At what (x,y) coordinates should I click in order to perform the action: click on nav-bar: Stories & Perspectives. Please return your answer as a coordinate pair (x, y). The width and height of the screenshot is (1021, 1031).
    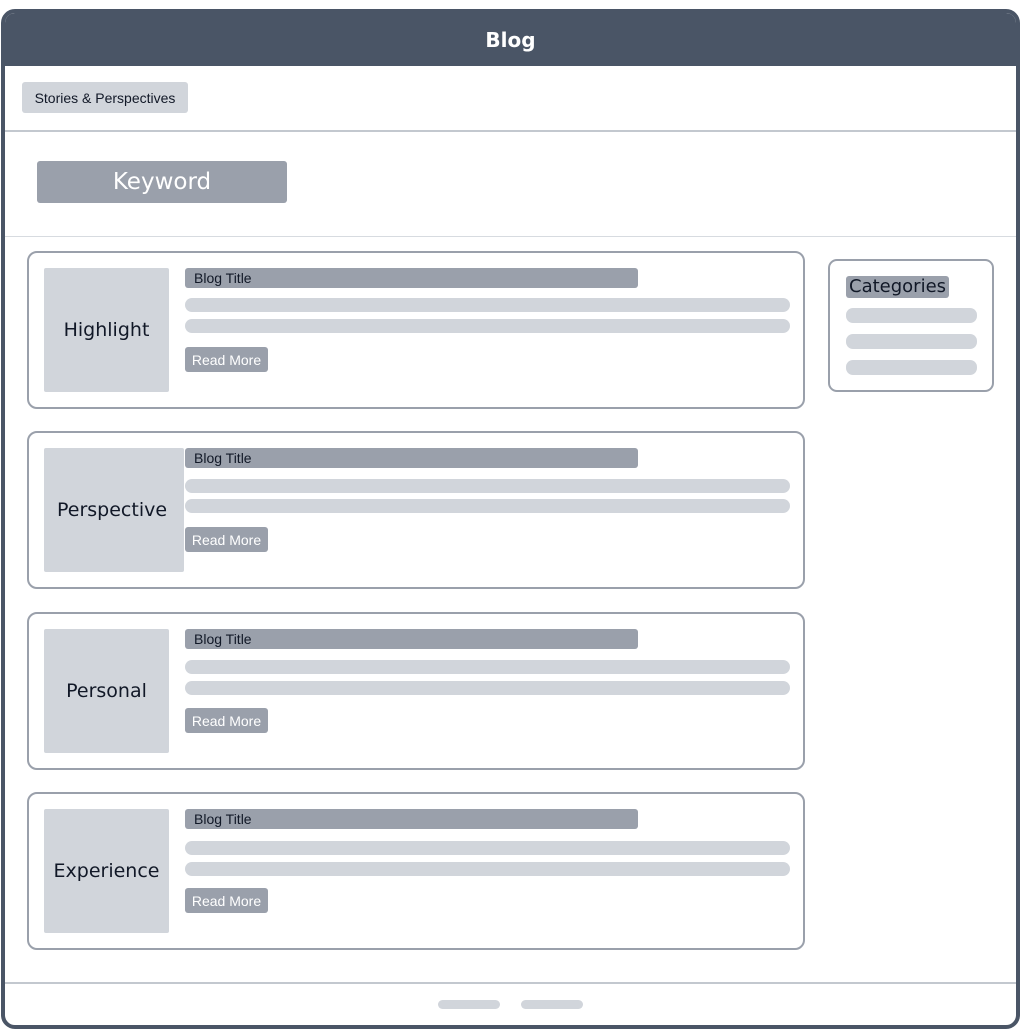
    Looking at the image, I should click on (510, 99).